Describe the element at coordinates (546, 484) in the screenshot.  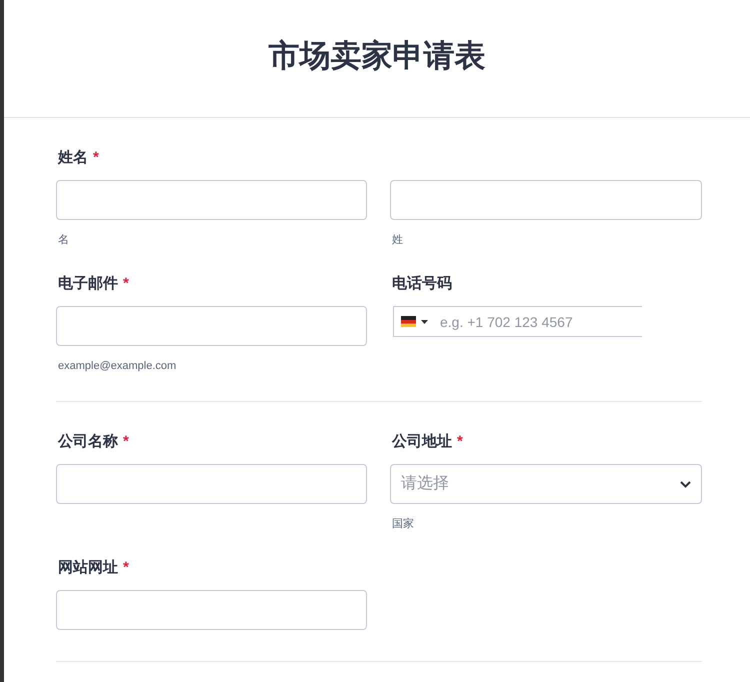
I see `select-field: 请选择` at that location.